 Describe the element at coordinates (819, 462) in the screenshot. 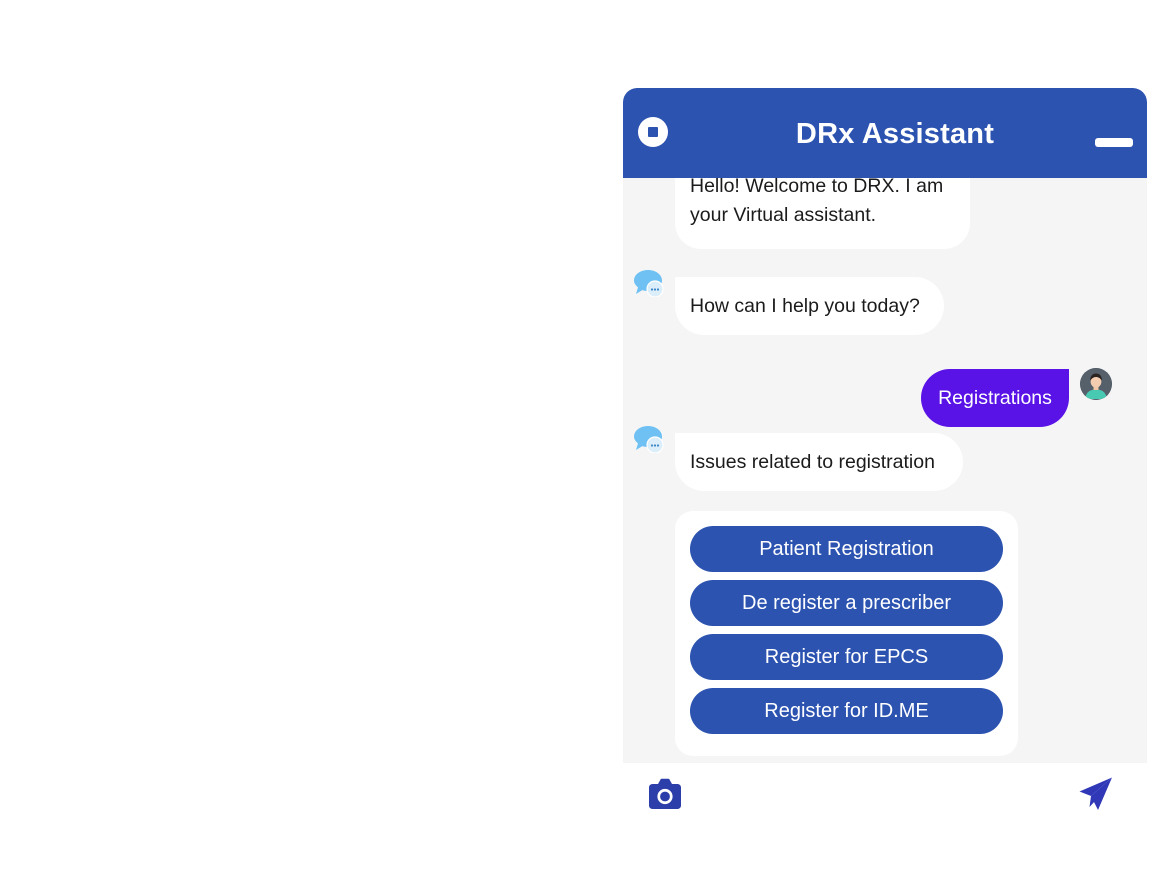

I see `bot-message: Issues related to registration` at that location.